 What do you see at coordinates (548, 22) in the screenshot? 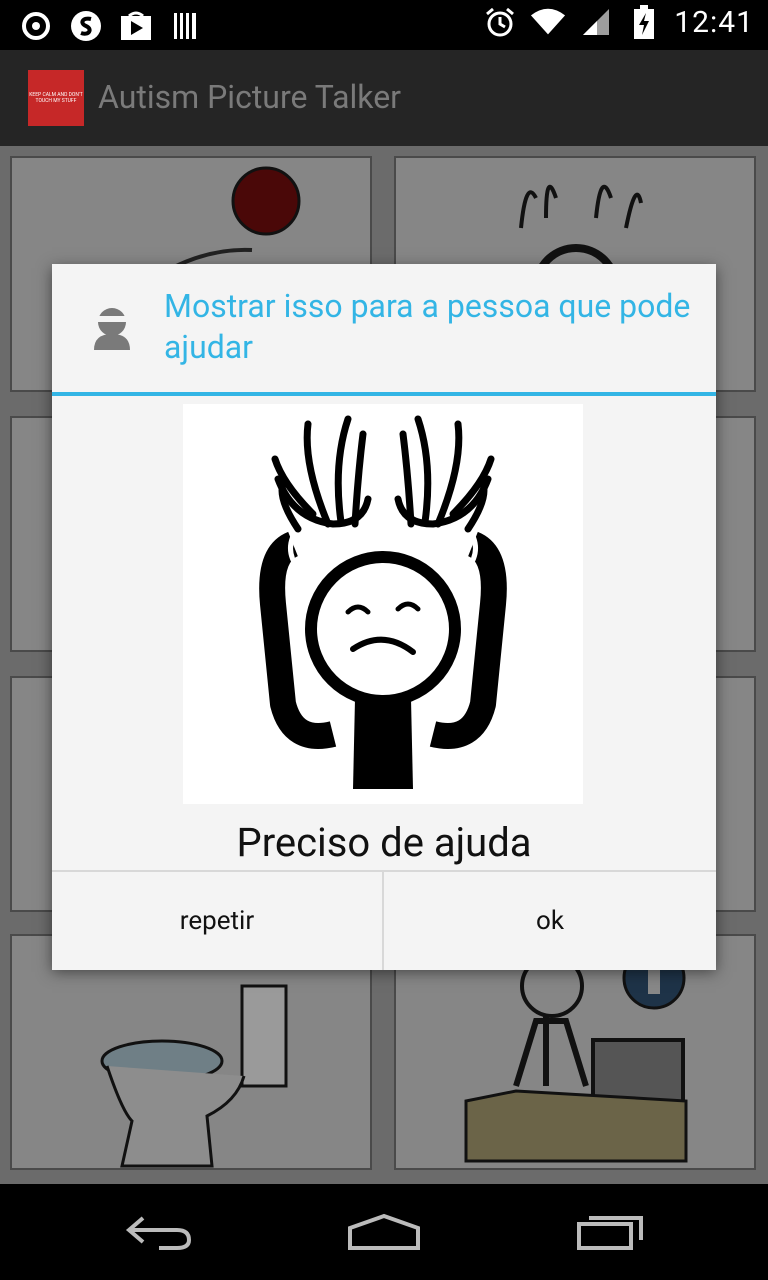
I see `wifi-icon` at bounding box center [548, 22].